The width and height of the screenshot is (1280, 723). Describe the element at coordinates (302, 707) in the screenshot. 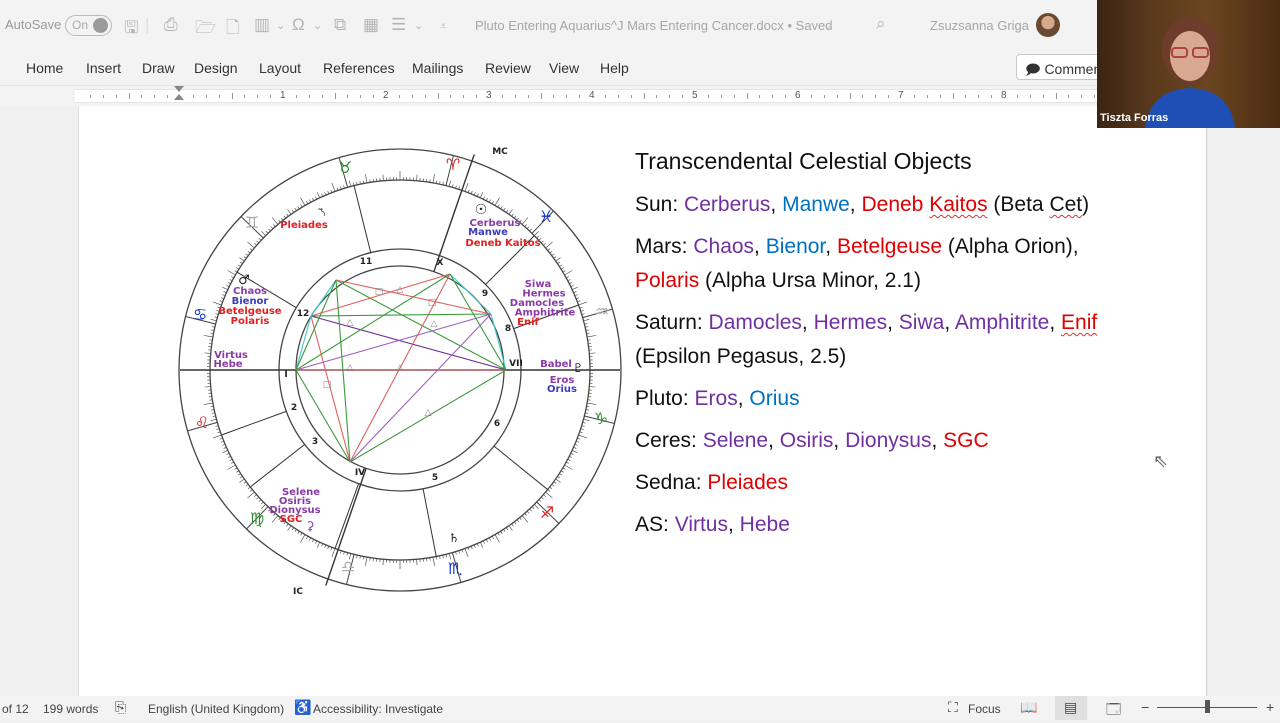

I see `accessibility-icon: ♿` at that location.